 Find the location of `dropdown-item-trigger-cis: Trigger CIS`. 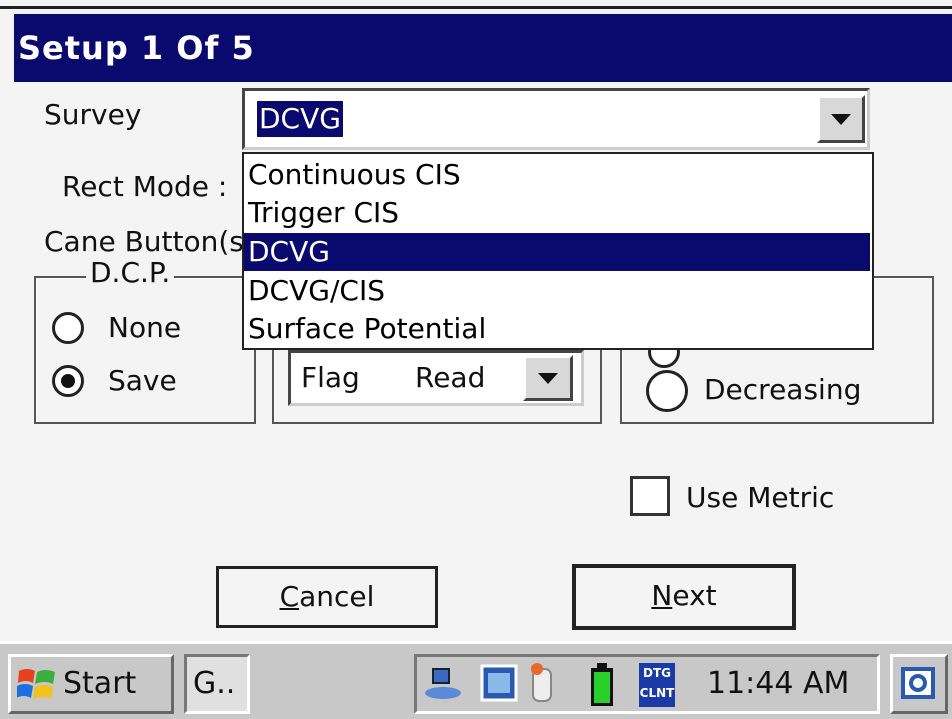

dropdown-item-trigger-cis: Trigger CIS is located at coordinates (557, 213).